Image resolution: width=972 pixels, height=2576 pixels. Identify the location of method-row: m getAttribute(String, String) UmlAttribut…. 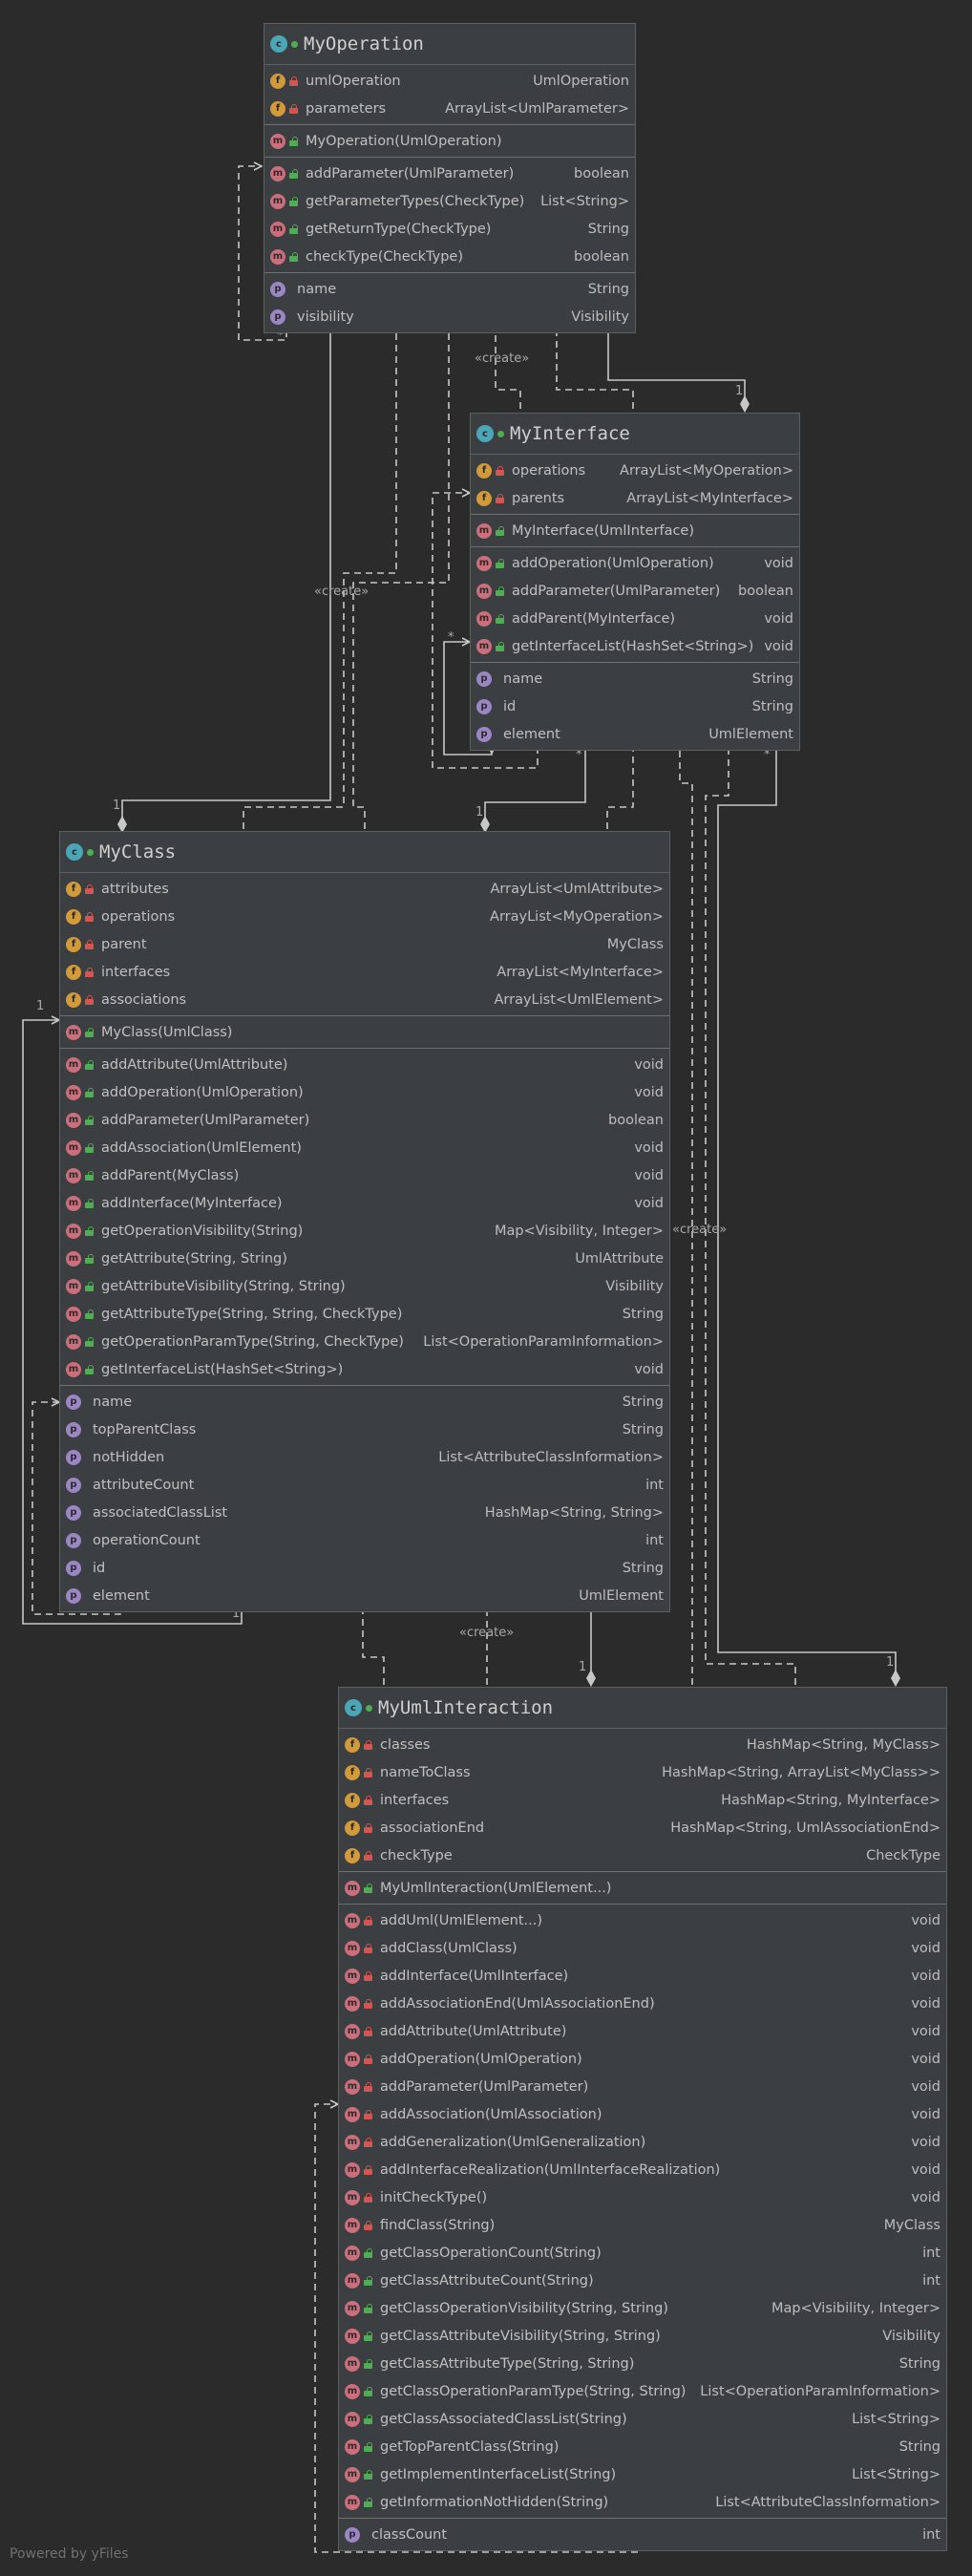
(364, 1258).